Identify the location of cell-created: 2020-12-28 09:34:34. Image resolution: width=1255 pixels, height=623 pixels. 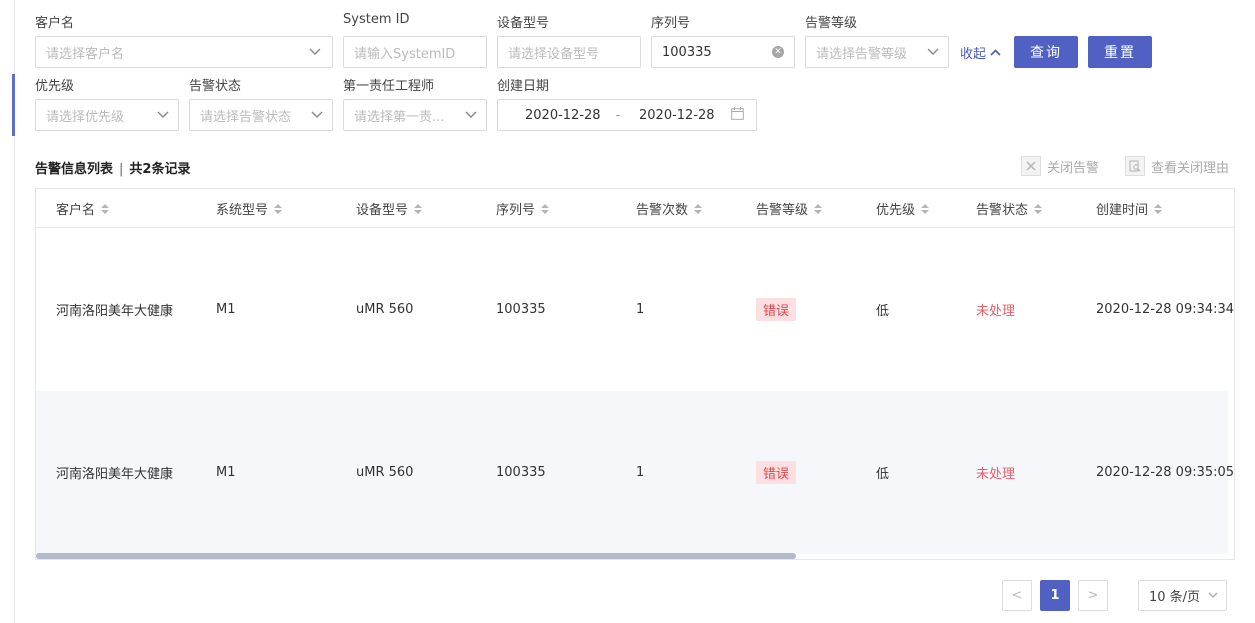
(1165, 309).